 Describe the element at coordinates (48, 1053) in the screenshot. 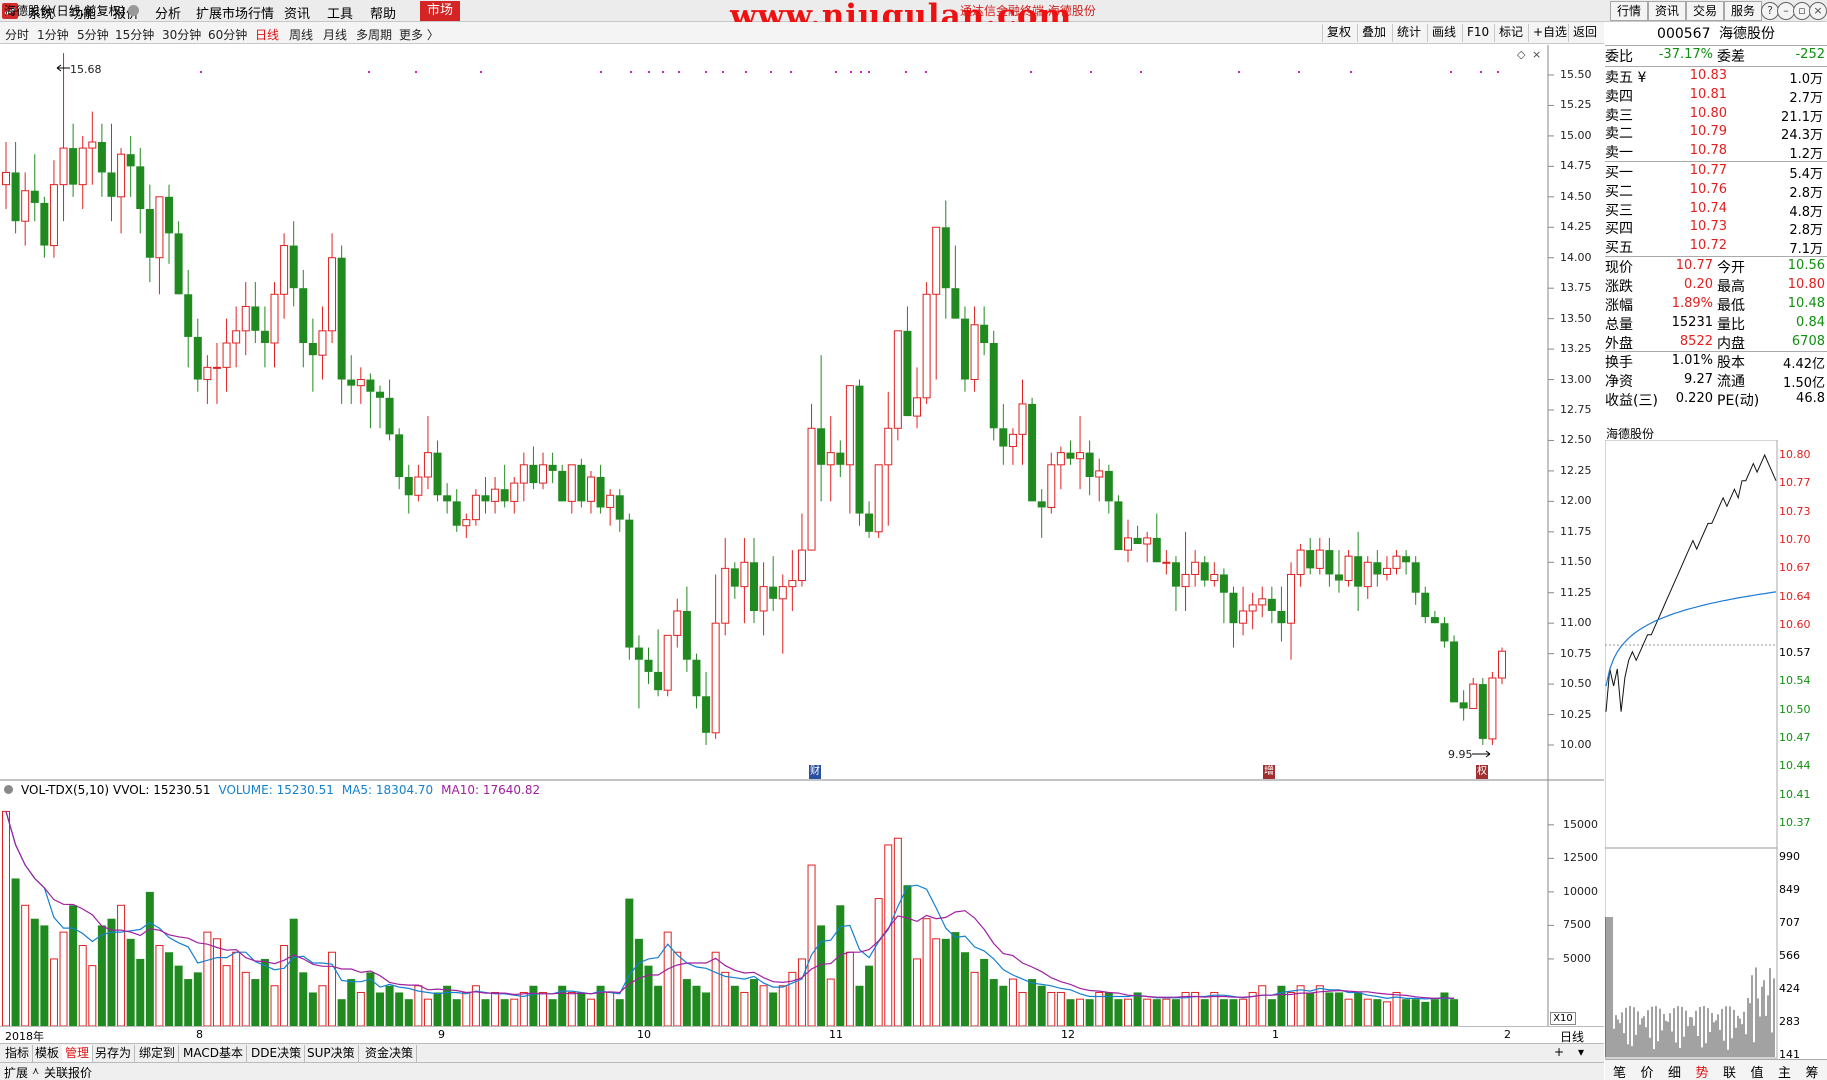

I see `tab-template: 模板` at that location.